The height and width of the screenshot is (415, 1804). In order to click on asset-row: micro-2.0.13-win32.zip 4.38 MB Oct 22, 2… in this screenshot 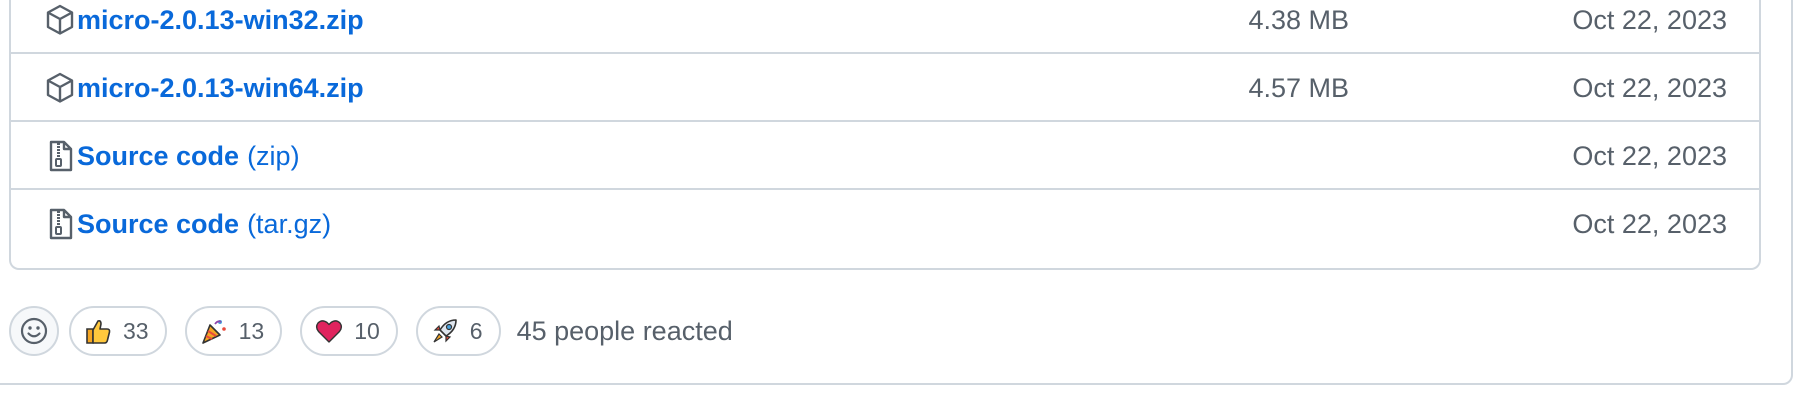, I will do `click(885, 27)`.